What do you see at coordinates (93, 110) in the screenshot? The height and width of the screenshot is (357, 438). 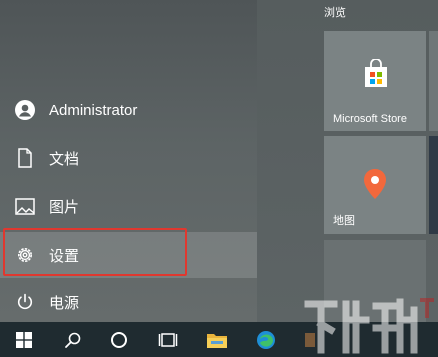 I see `user-name: Administrator` at bounding box center [93, 110].